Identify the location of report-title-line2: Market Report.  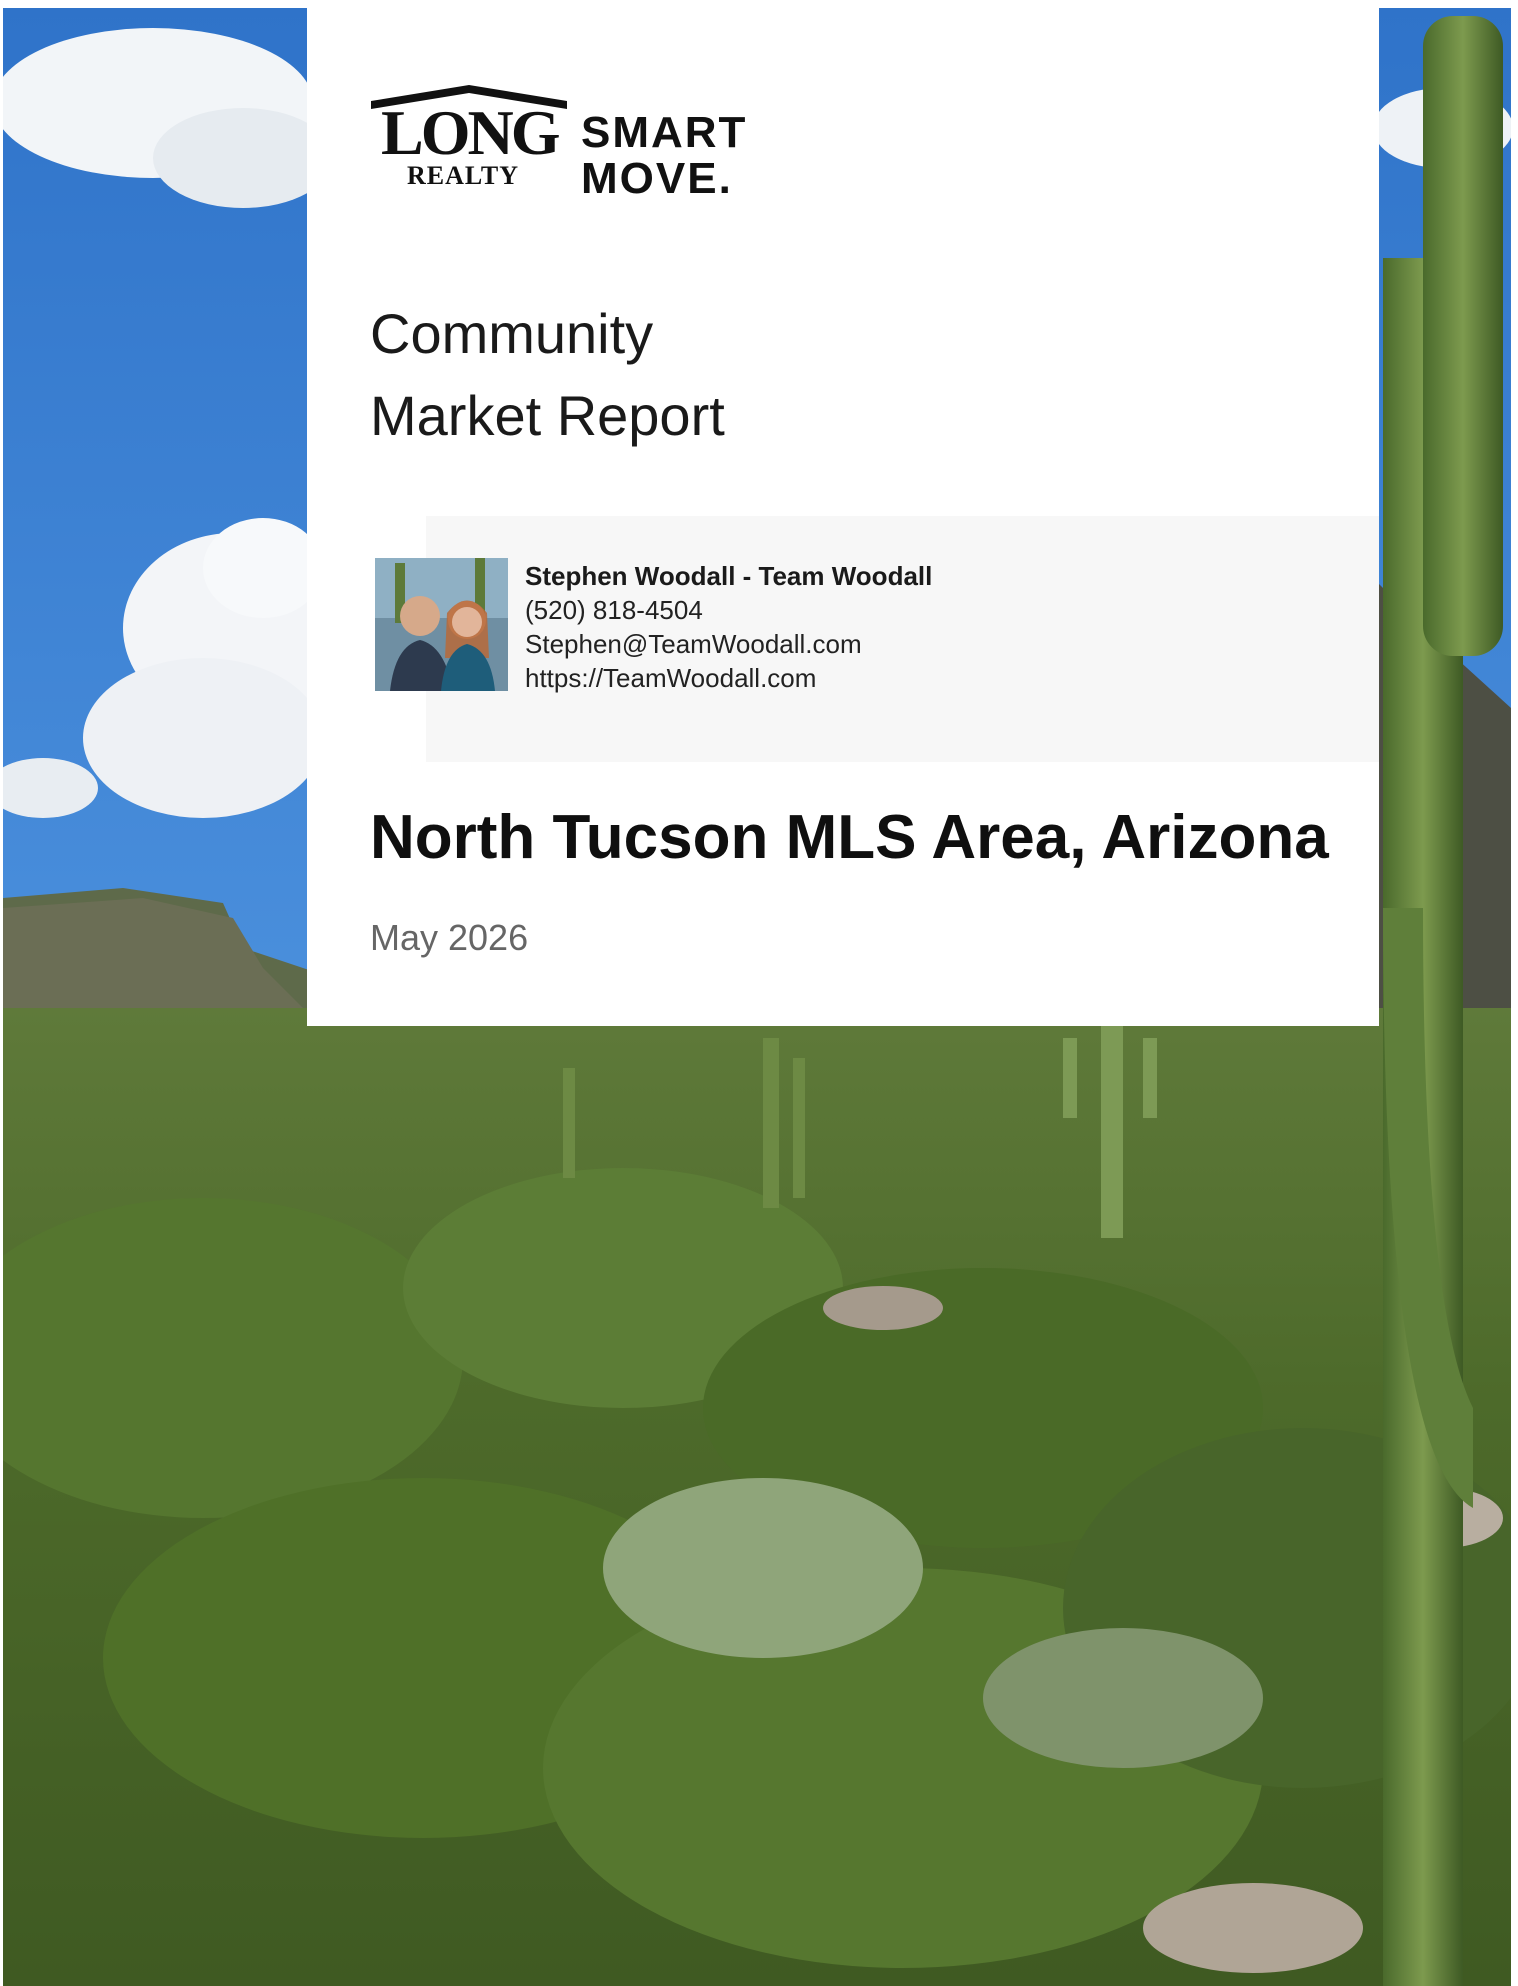
(547, 415).